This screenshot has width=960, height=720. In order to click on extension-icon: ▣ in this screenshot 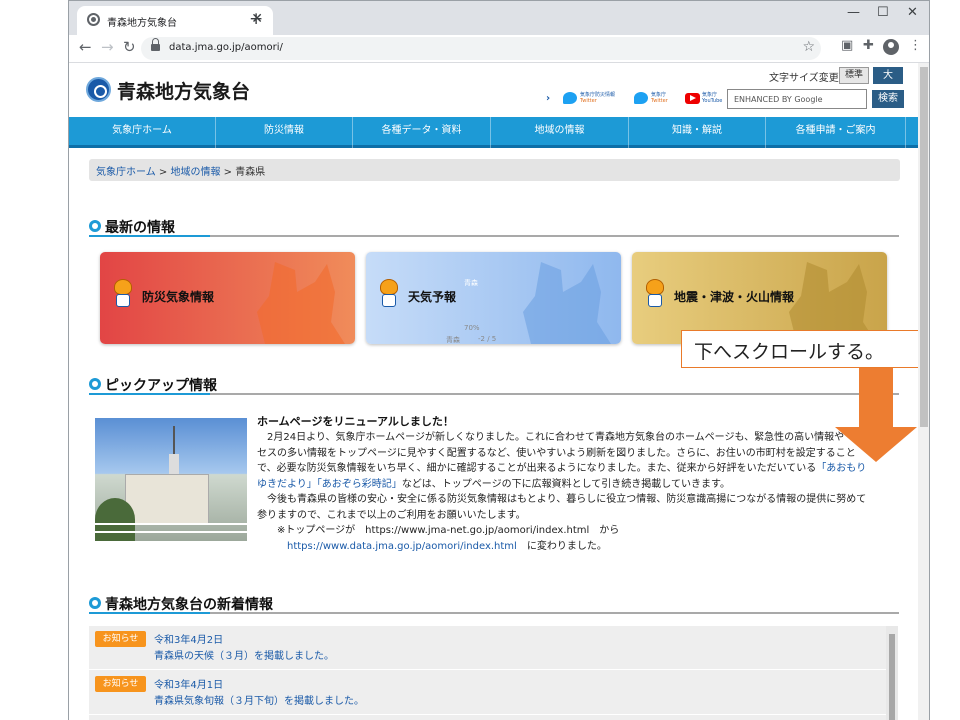, I will do `click(847, 45)`.